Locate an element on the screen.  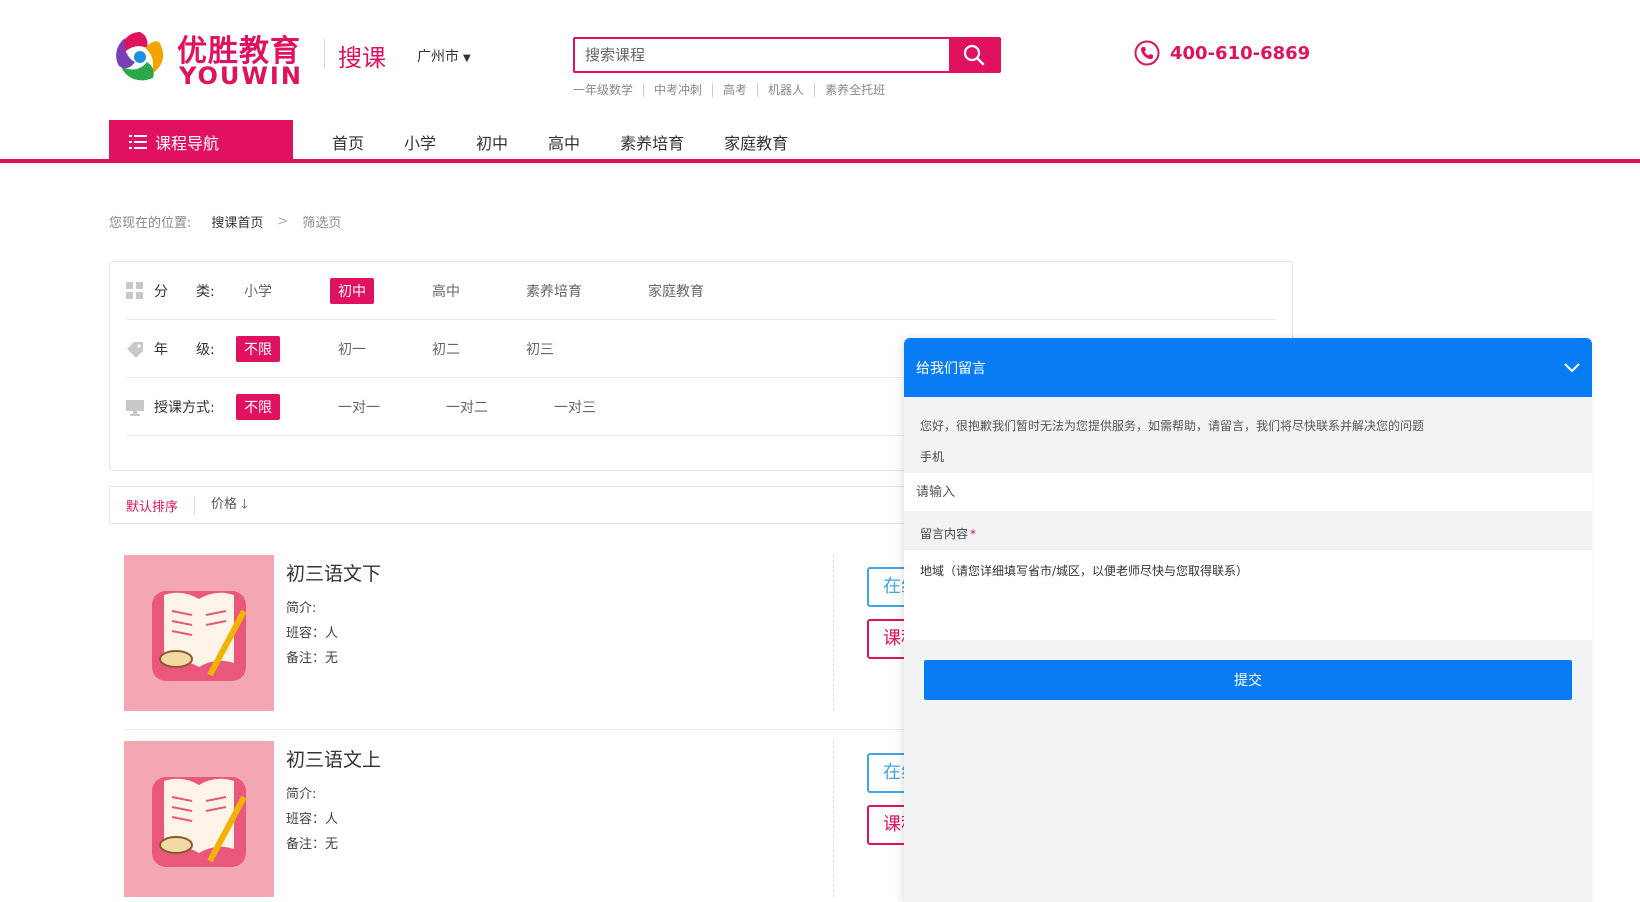
filter-option: 初二 is located at coordinates (446, 349).